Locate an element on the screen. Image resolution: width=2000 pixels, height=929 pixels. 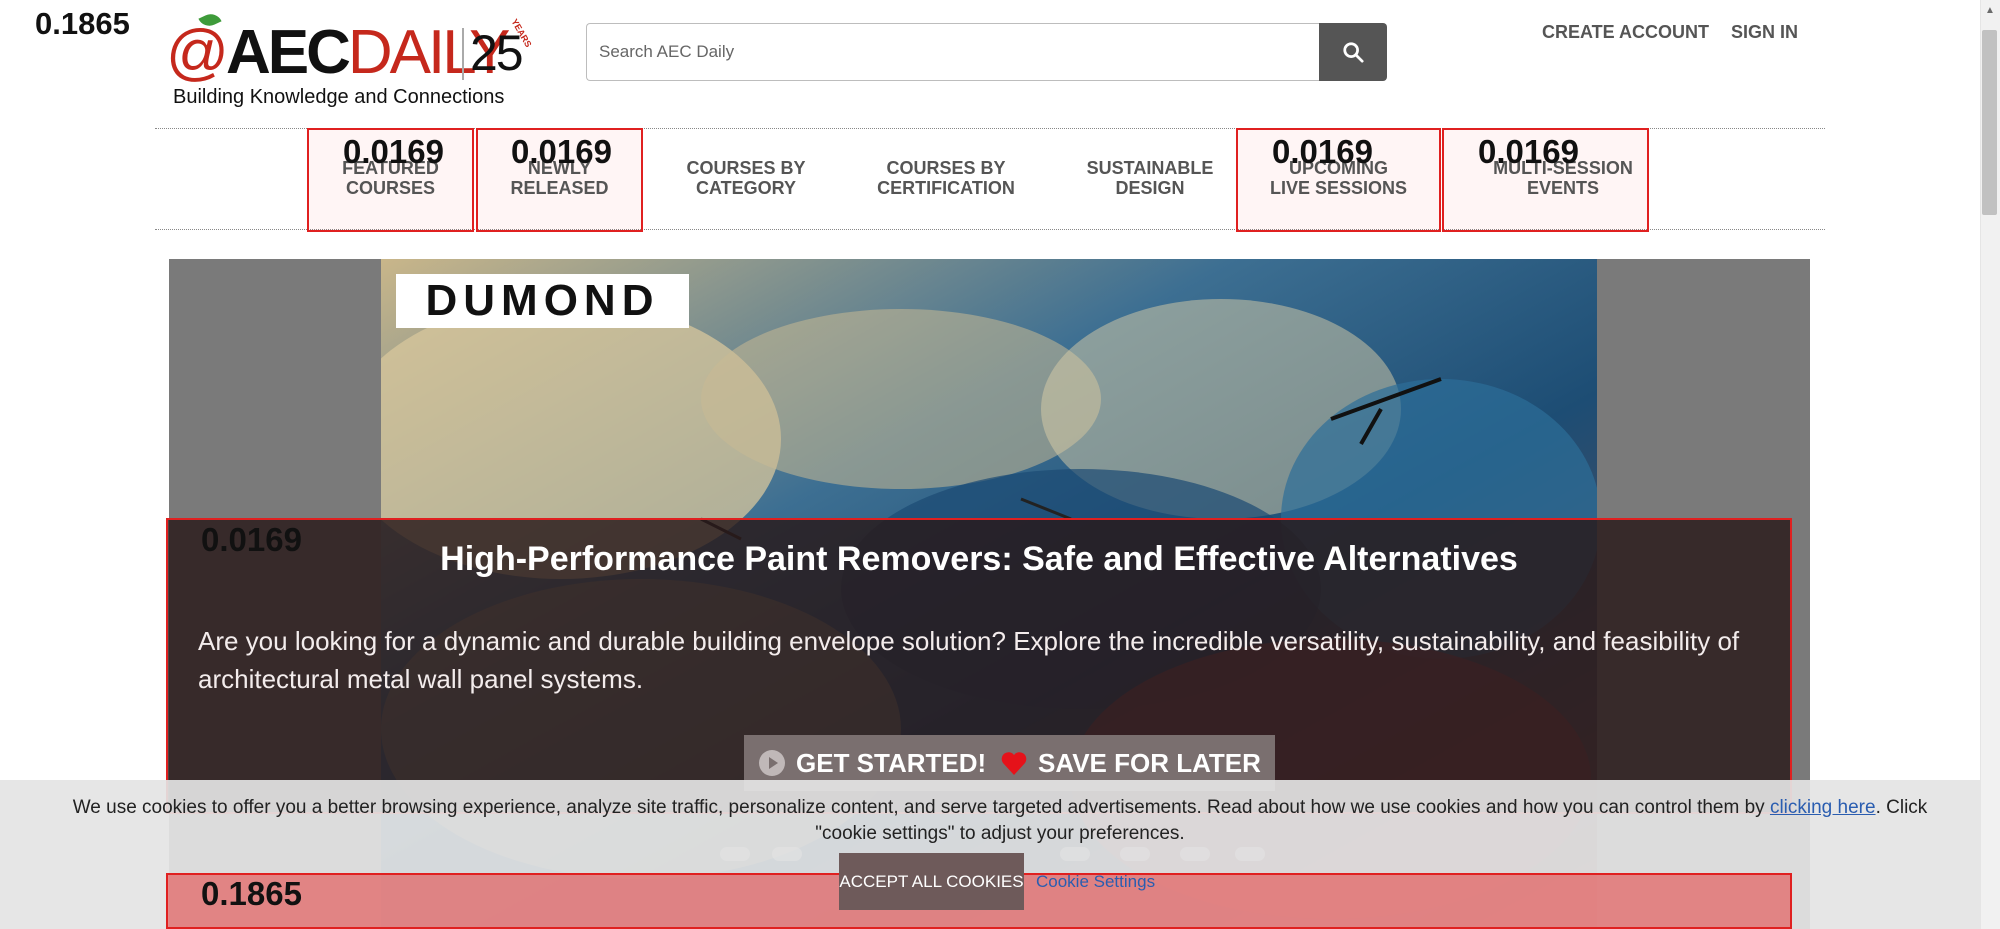
dumond-logo: DUMOND is located at coordinates (542, 301).